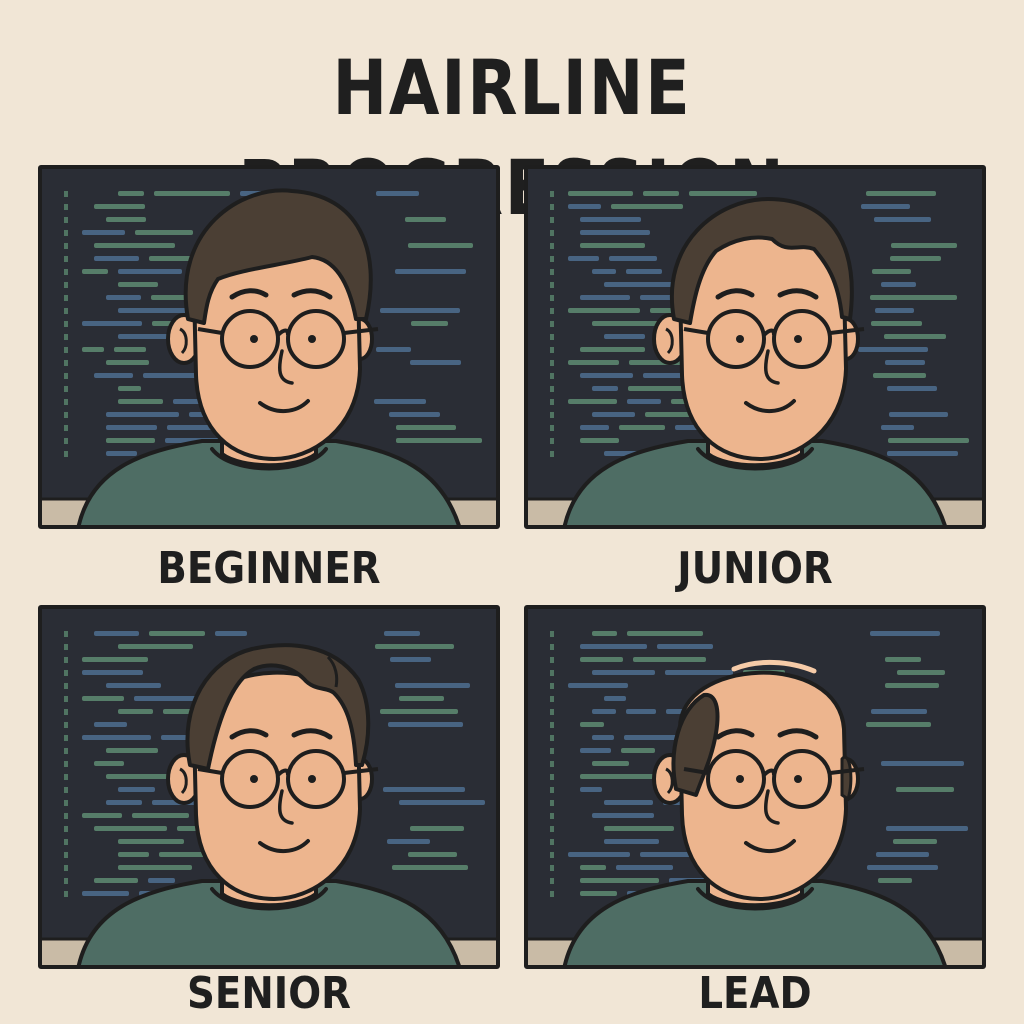 The image size is (1024, 1024). I want to click on left-eye, so click(254, 339).